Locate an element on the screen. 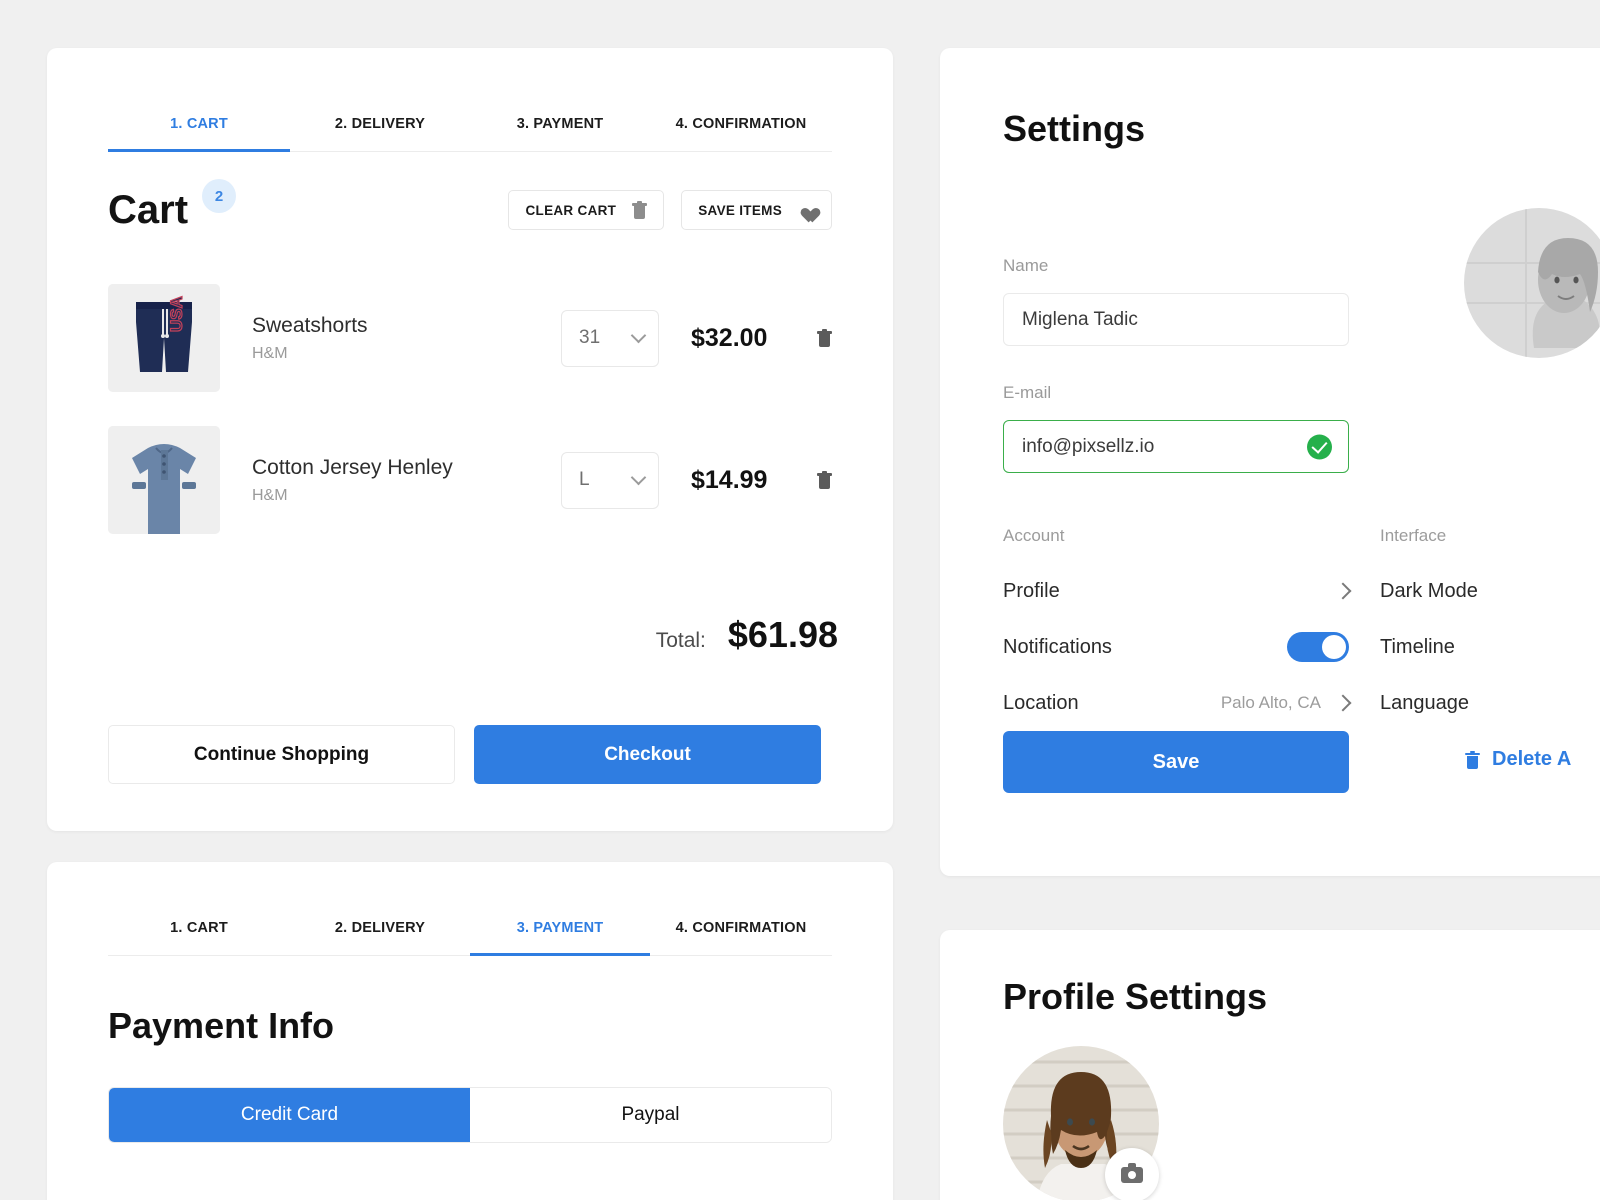 This screenshot has width=1600, height=1200. product-thumbnail is located at coordinates (164, 480).